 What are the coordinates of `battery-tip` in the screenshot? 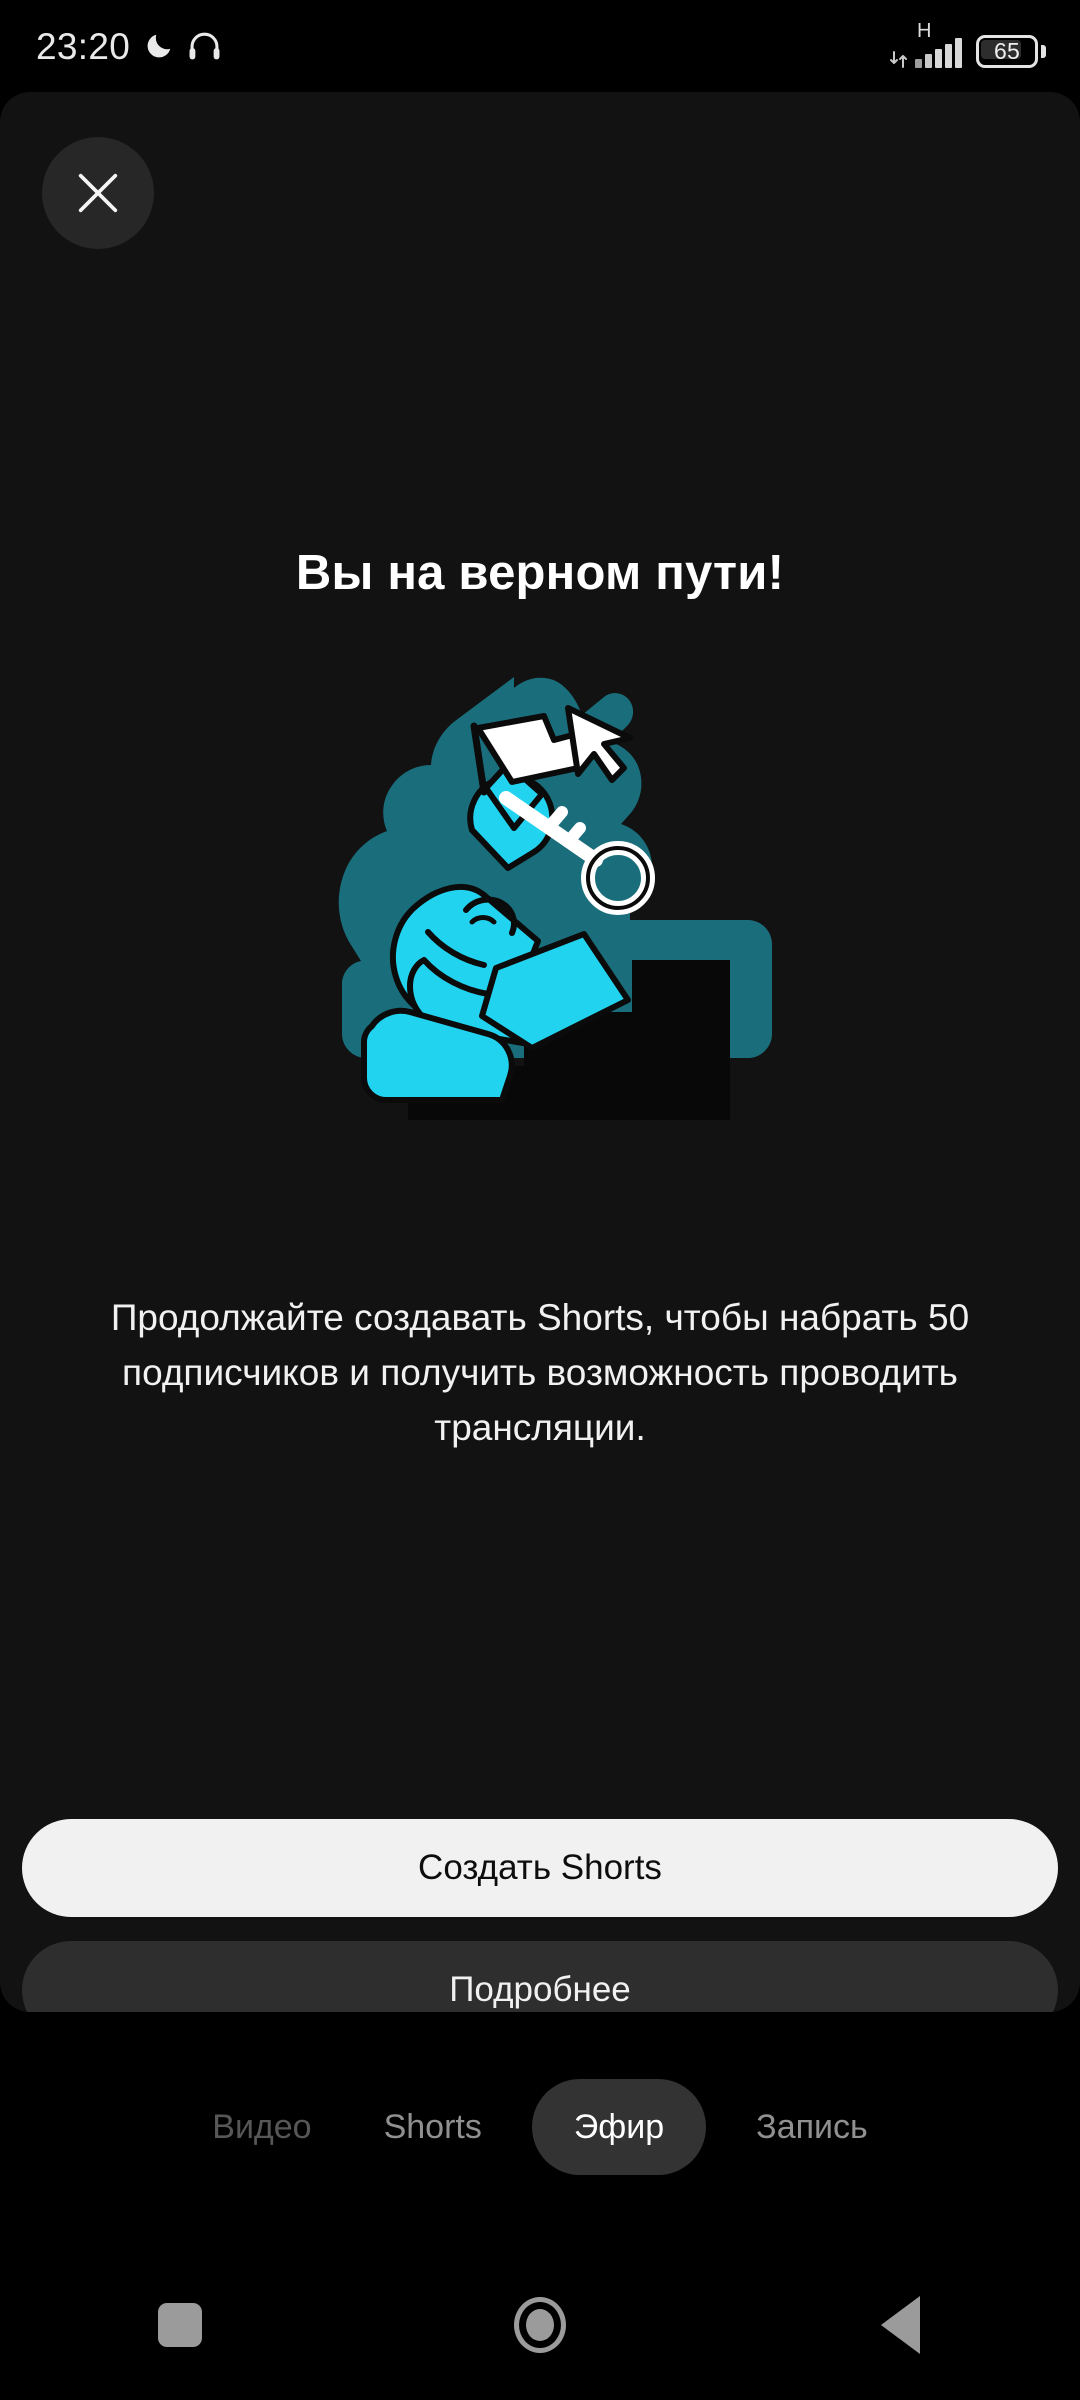 It's located at (1043, 51).